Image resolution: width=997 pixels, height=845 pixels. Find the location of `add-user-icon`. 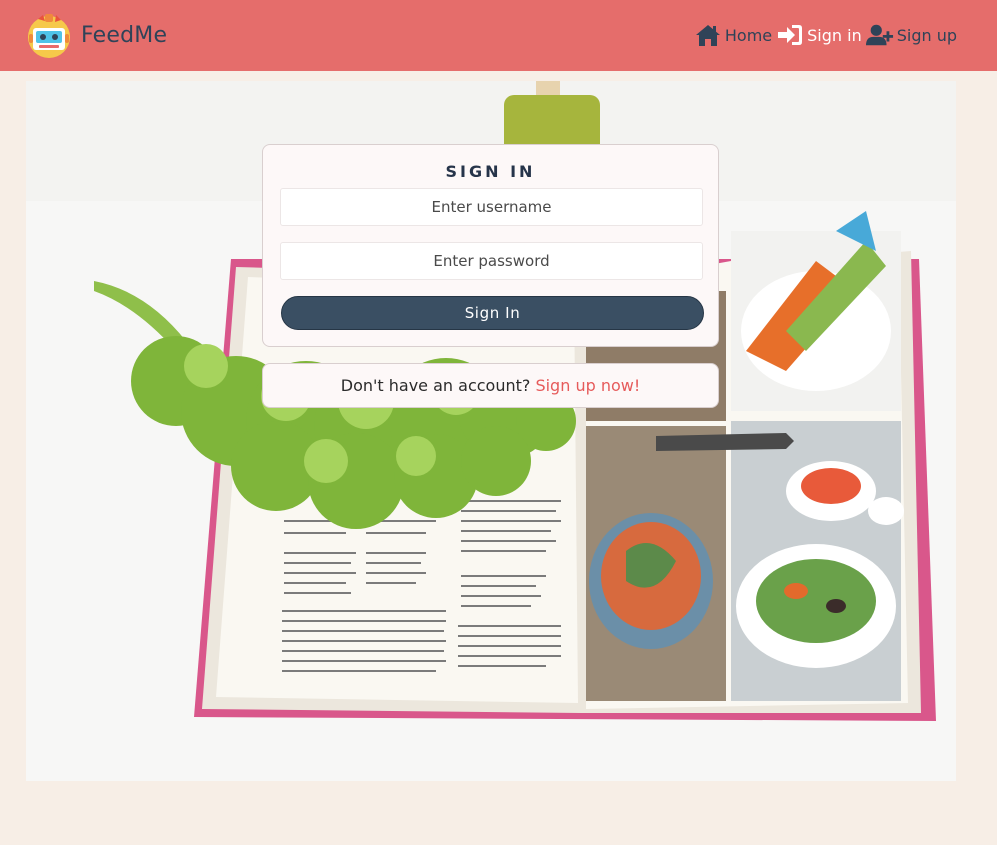

add-user-icon is located at coordinates (879, 35).